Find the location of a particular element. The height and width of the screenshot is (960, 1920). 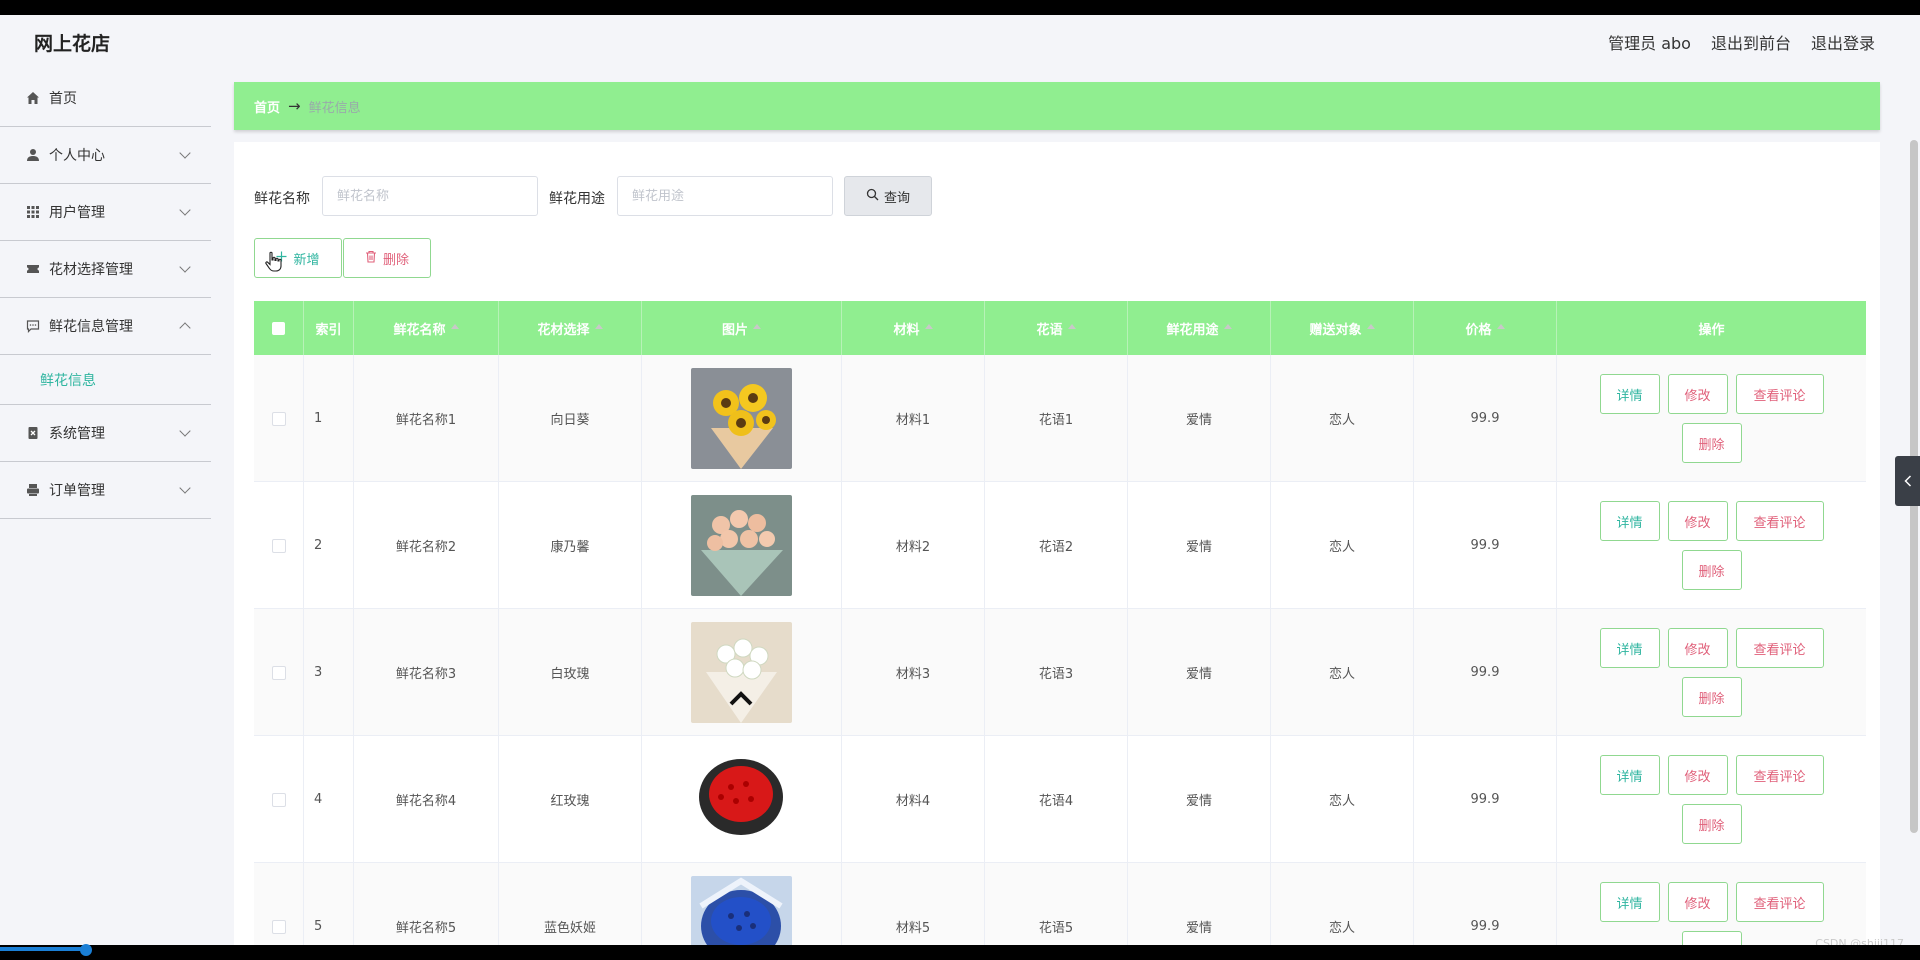

material-cell: 材料3 is located at coordinates (913, 672).